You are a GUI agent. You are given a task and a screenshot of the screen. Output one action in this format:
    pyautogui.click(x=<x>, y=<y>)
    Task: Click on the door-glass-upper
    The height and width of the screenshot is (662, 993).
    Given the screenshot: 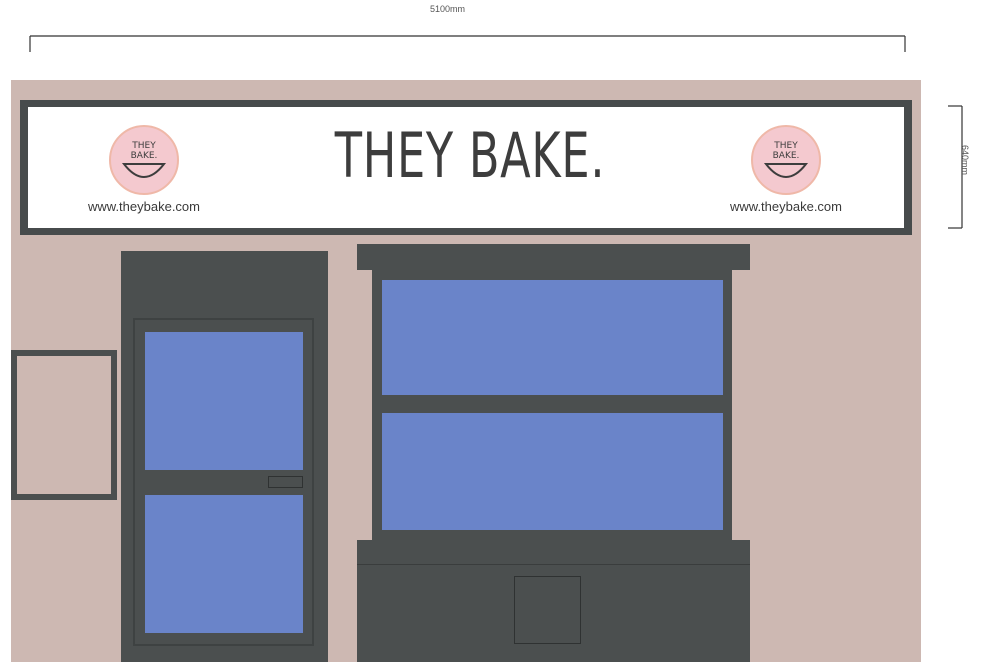 What is the action you would take?
    pyautogui.click(x=224, y=401)
    